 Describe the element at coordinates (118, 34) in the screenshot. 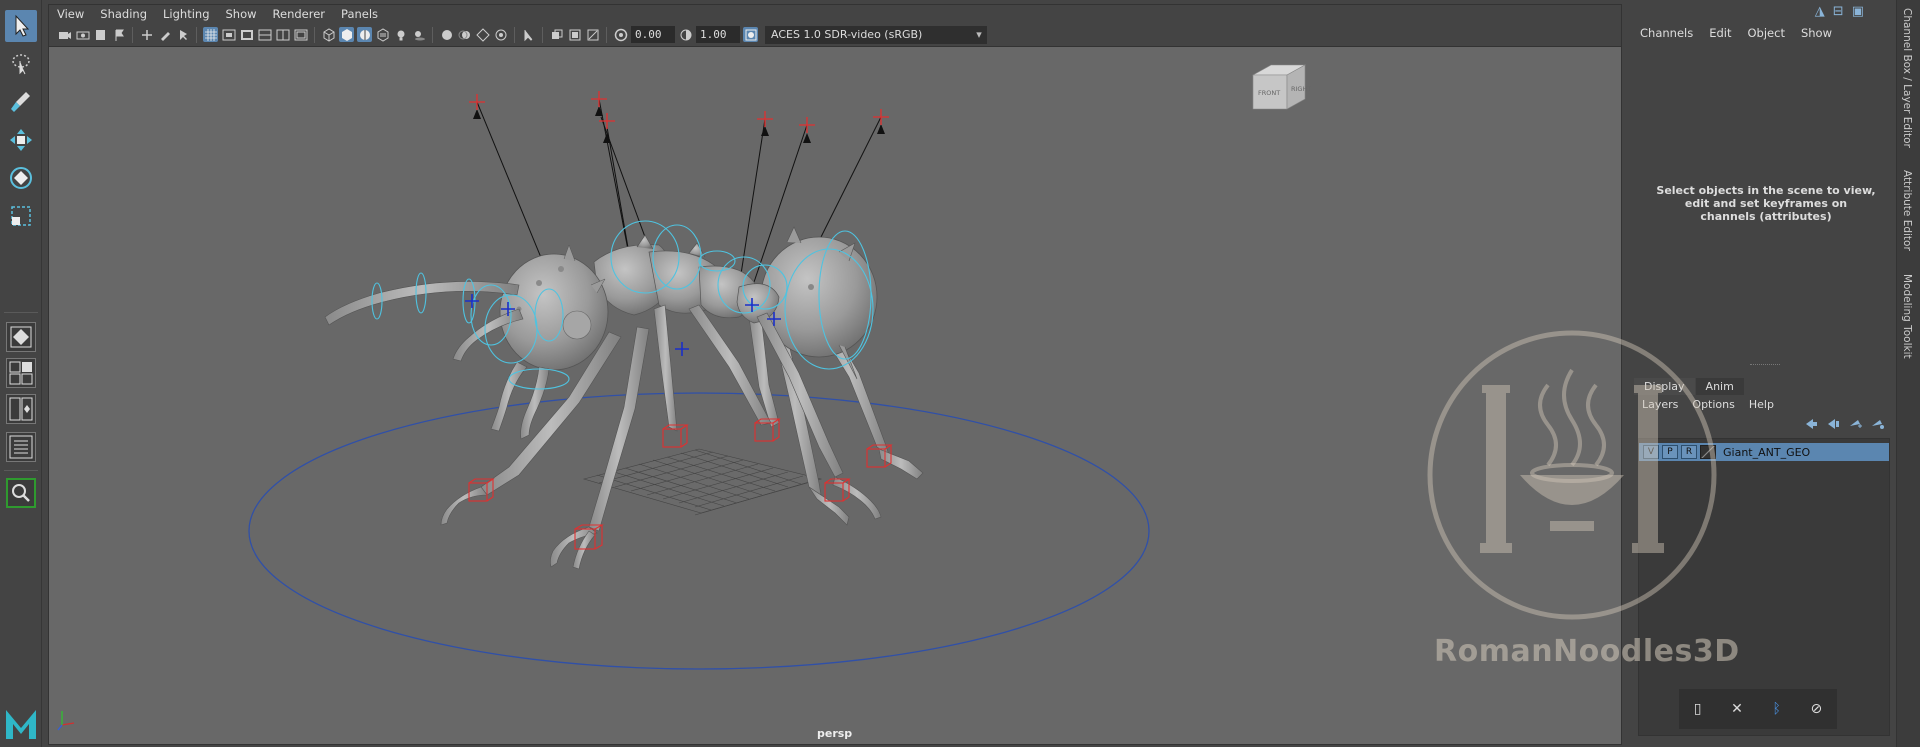

I see `image-plane-button` at that location.